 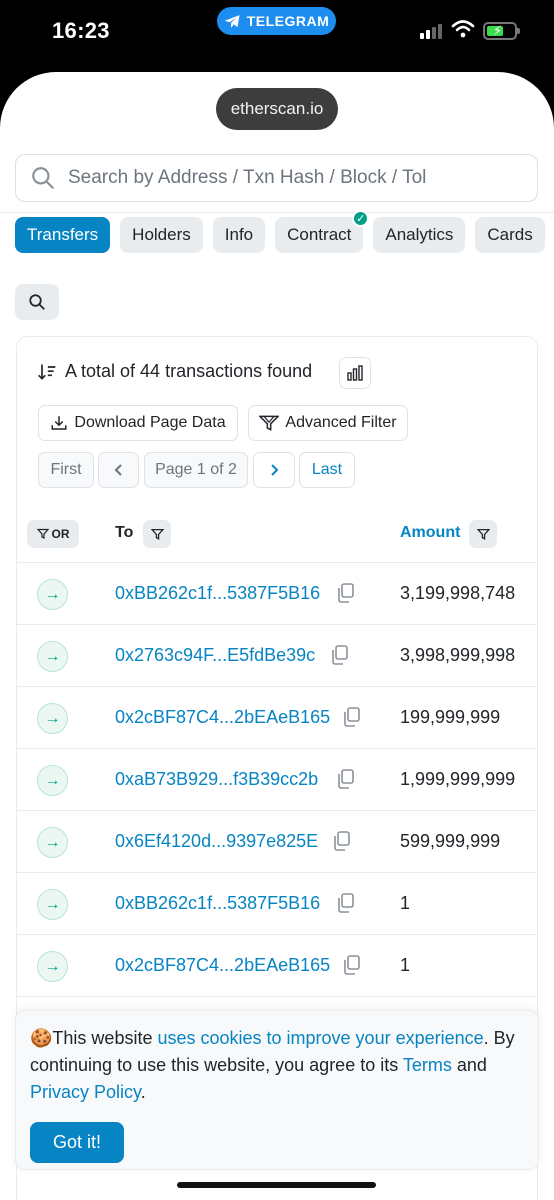 I want to click on status-bar: 16:23 TELEGRAM ⚡, so click(x=277, y=35).